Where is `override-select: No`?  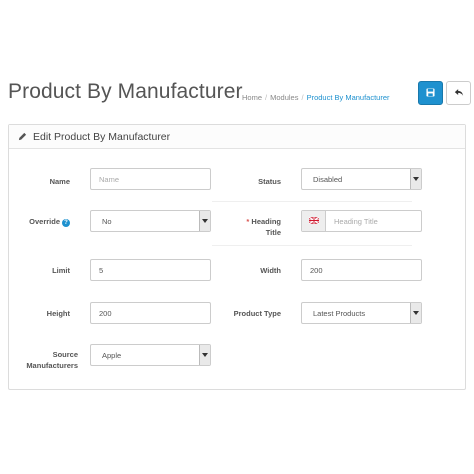 override-select: No is located at coordinates (150, 221).